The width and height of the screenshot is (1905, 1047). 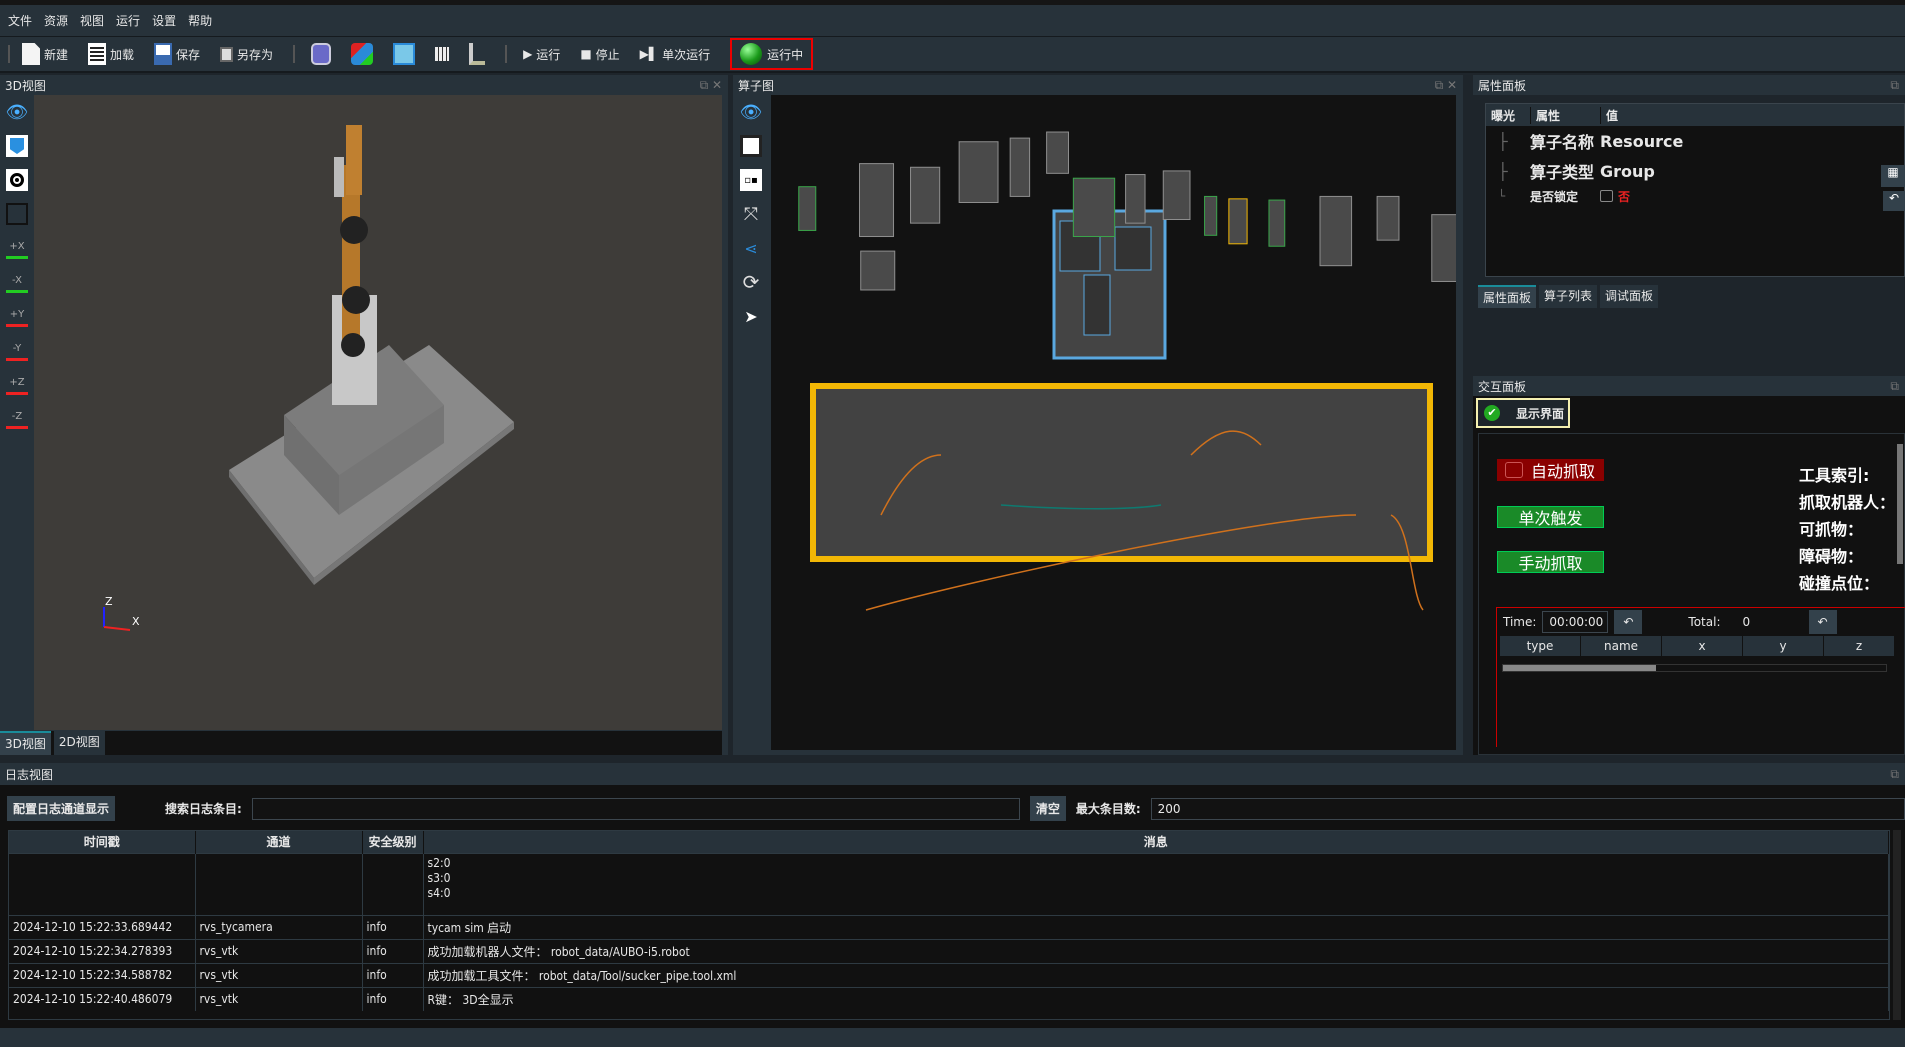 I want to click on magnifier-icon, so click(x=321, y=54).